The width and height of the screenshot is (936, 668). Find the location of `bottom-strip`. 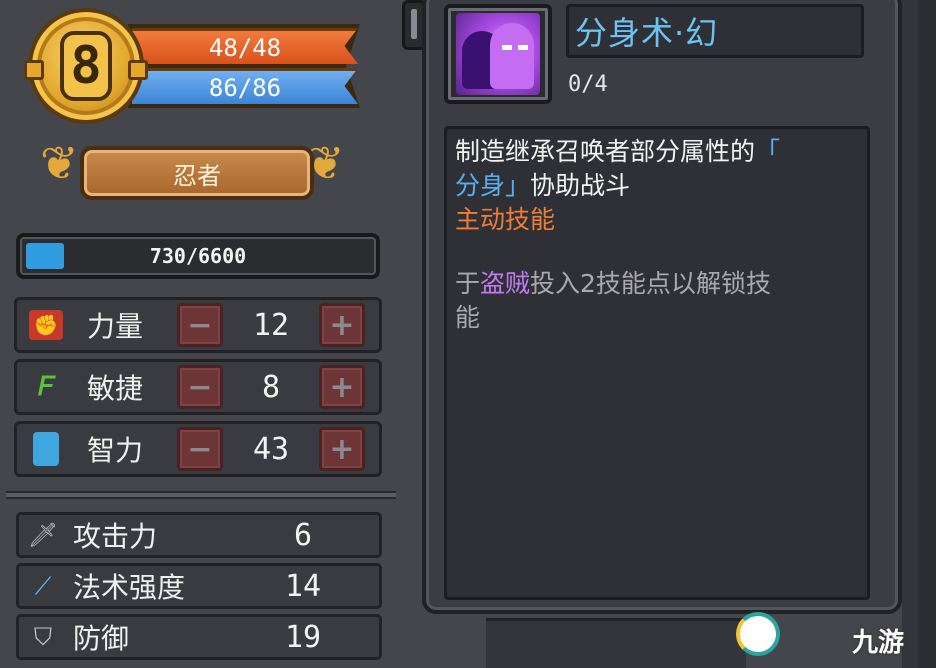

bottom-strip is located at coordinates (616, 643).